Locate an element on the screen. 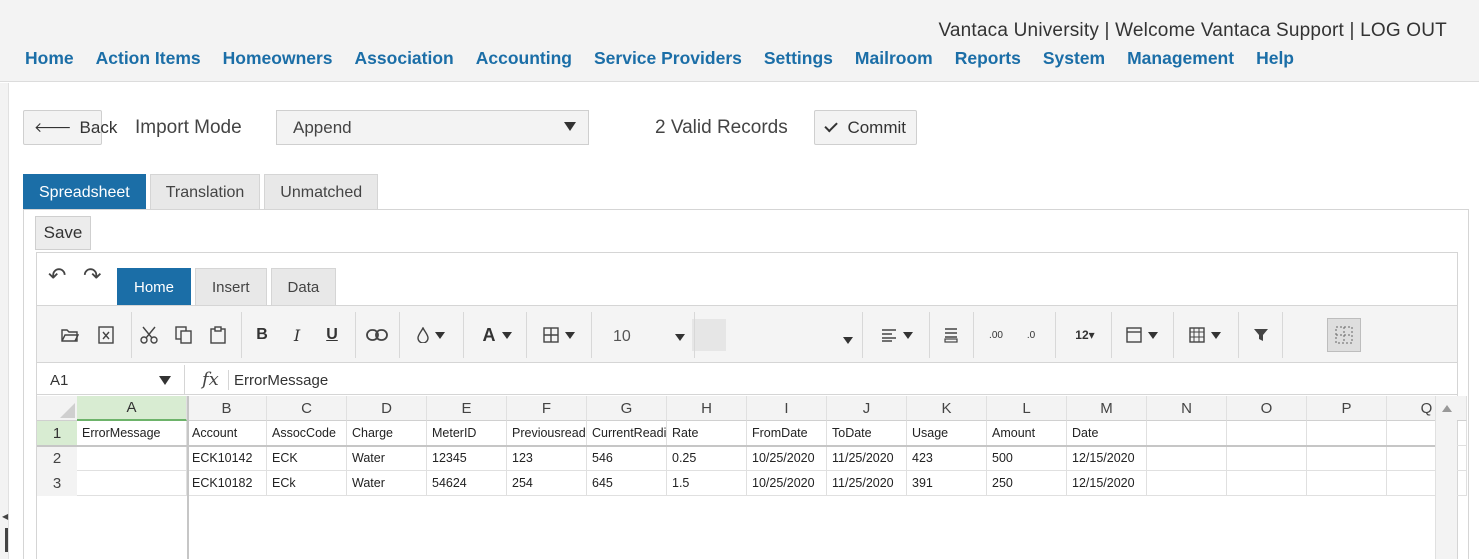 Image resolution: width=1479 pixels, height=559 pixels. cell-h2: 0.25 is located at coordinates (707, 458).